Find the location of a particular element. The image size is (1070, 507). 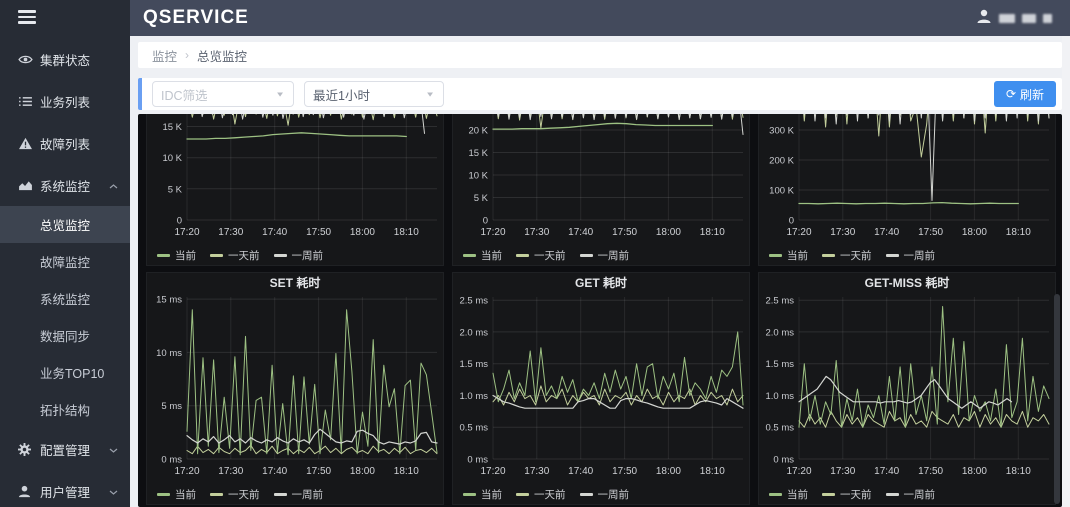

page-scrollbar is located at coordinates (1066, 271).